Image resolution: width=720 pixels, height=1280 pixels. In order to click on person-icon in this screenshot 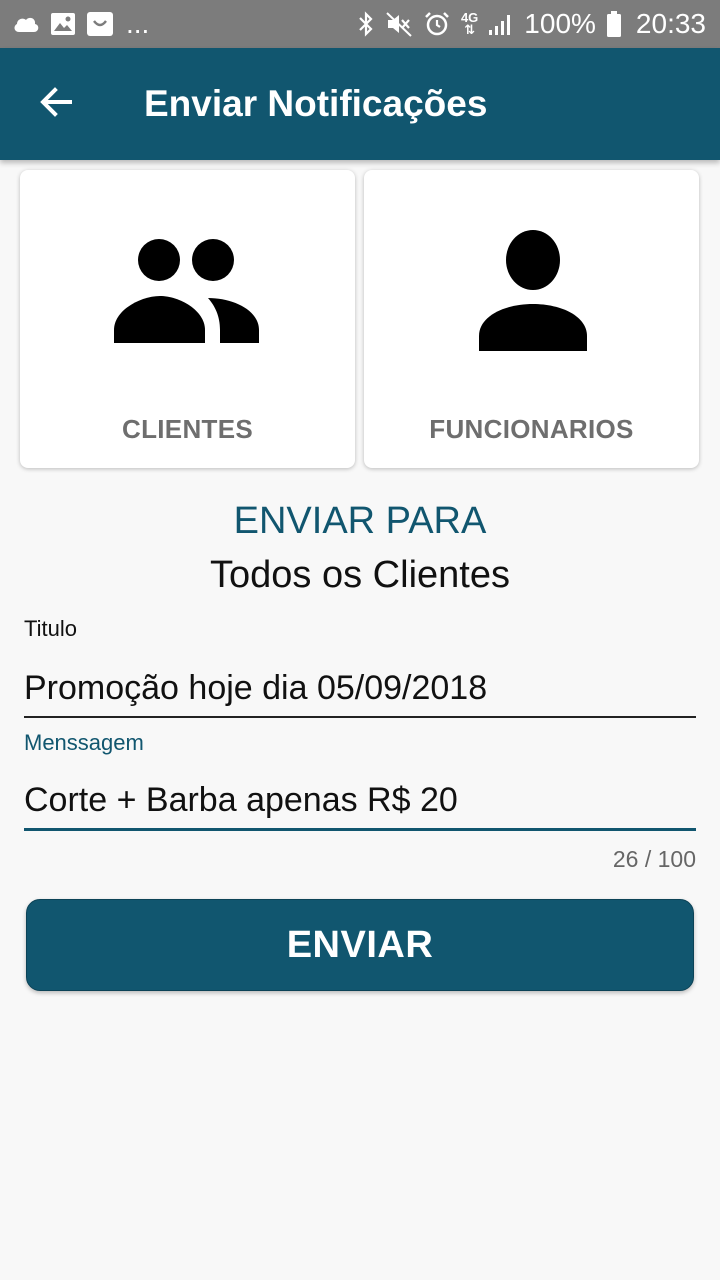, I will do `click(531, 286)`.